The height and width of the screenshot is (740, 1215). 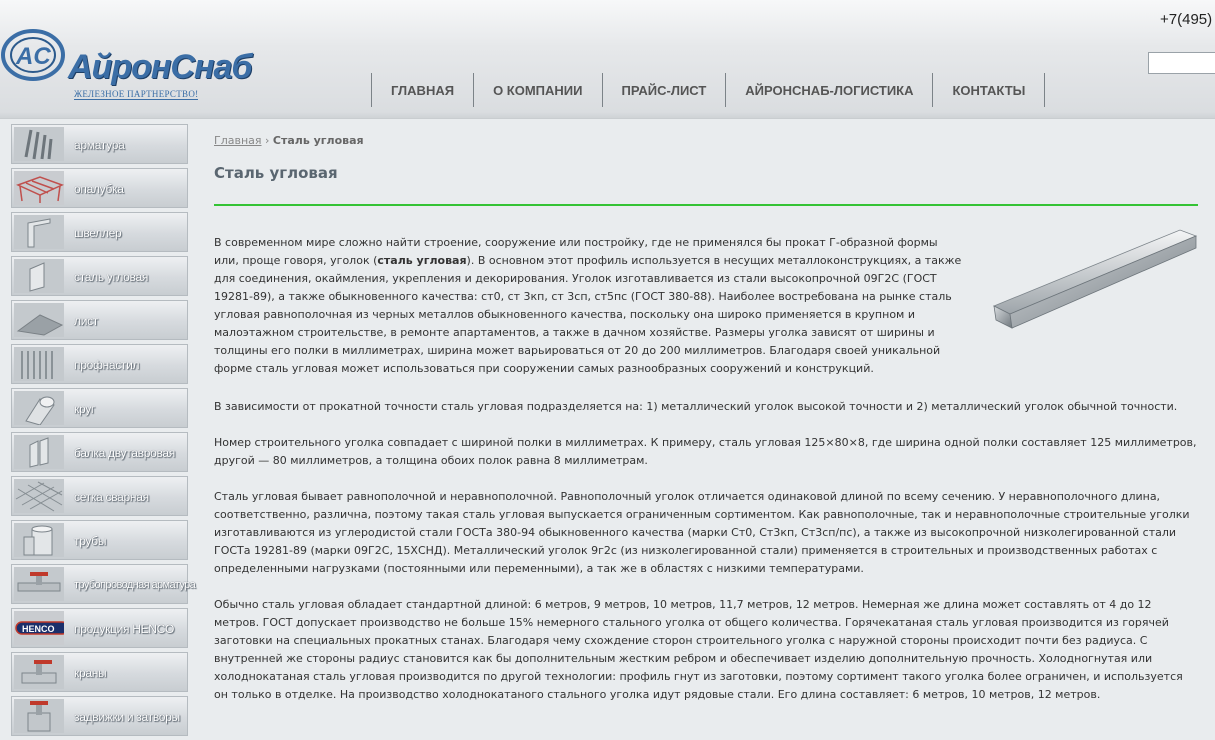 I want to click on i-beam-icon, so click(x=39, y=452).